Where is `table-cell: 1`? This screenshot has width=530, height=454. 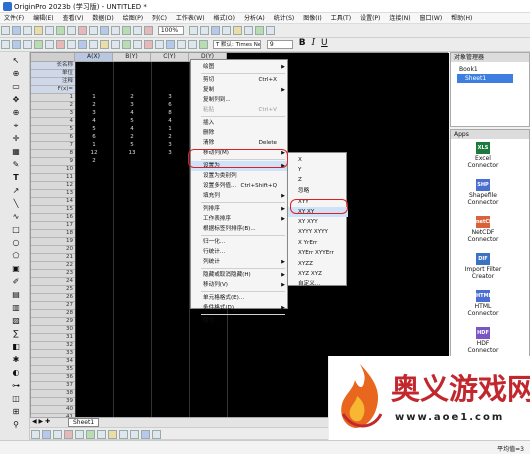
table-cell: 1 is located at coordinates (170, 130).